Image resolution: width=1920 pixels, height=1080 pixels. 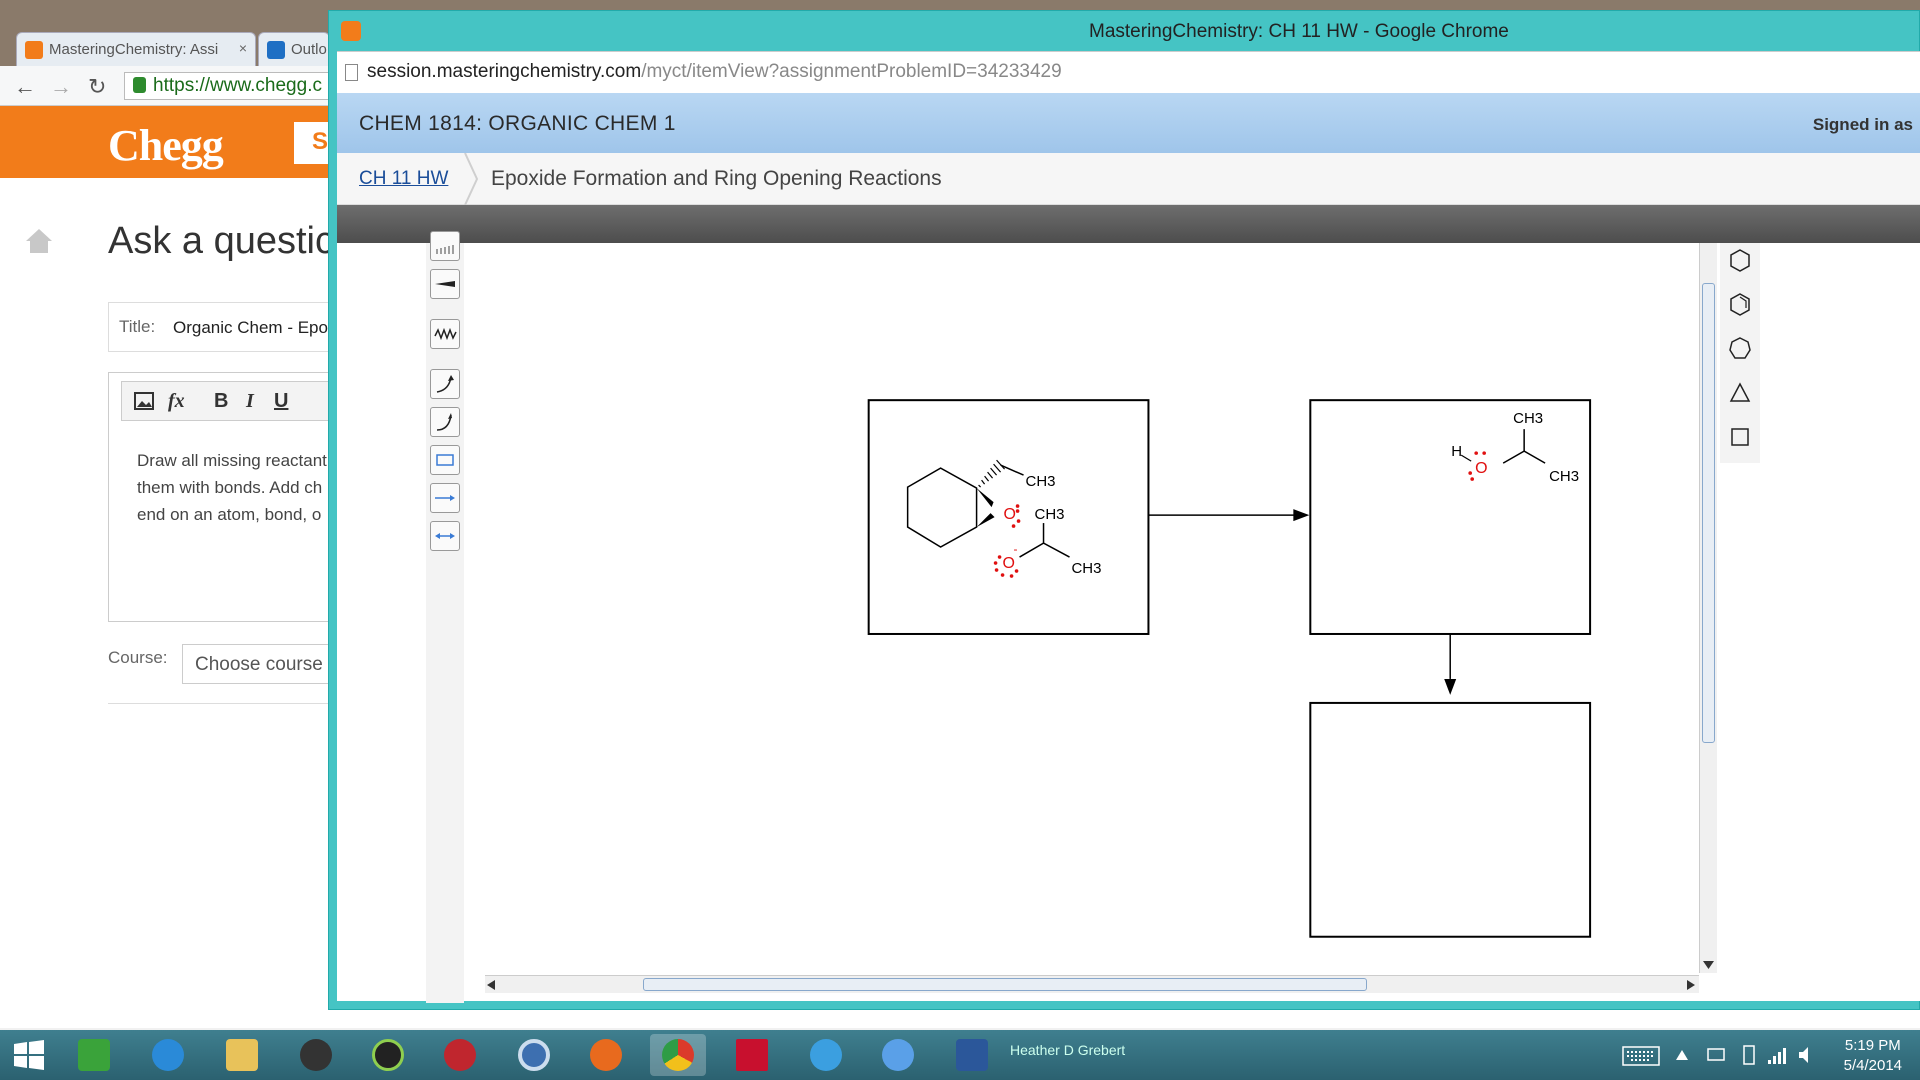 I want to click on box-tool, so click(x=445, y=460).